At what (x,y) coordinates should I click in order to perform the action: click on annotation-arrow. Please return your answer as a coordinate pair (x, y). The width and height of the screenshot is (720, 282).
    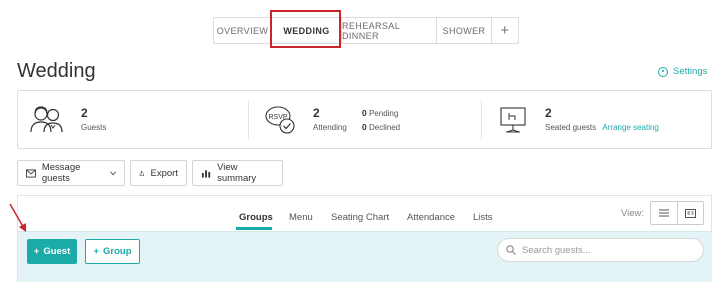
    Looking at the image, I should click on (17, 217).